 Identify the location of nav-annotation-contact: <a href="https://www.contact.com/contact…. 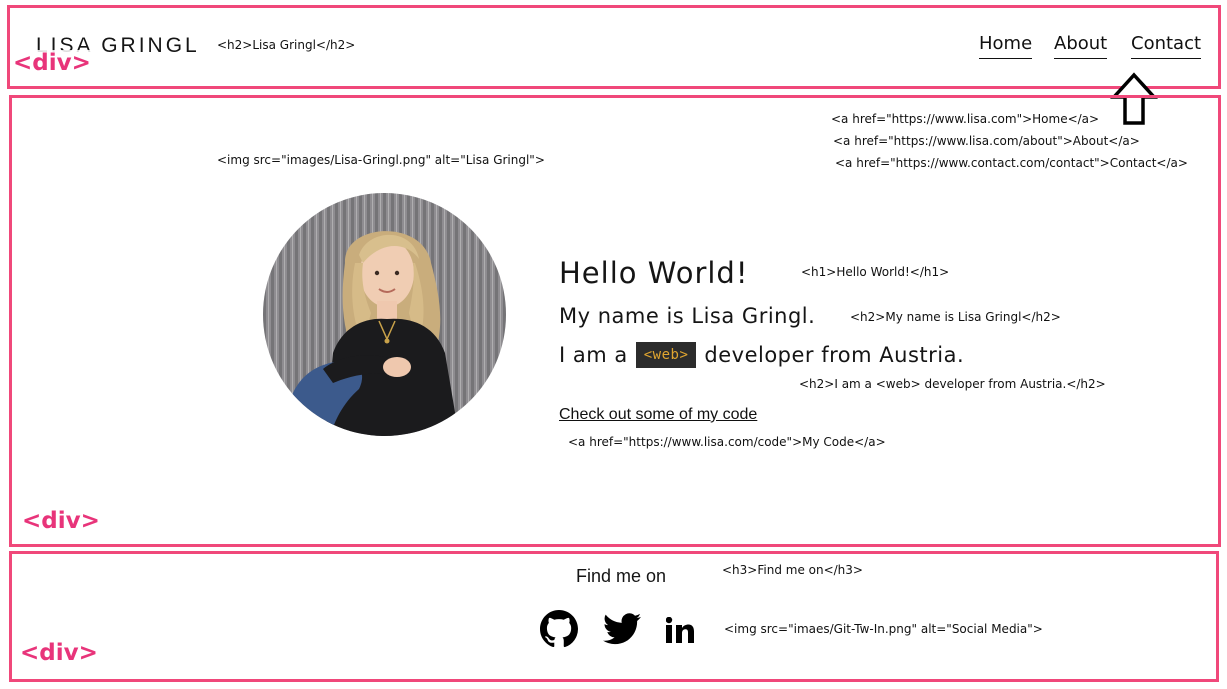
(1011, 163).